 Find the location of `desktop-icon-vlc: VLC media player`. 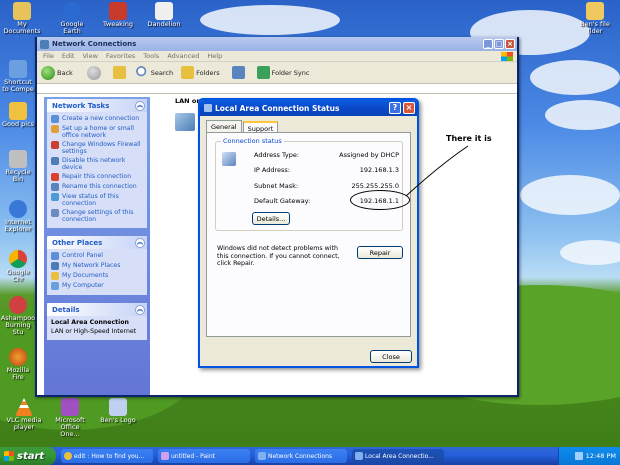

desktop-icon-vlc: VLC media player is located at coordinates (24, 414).